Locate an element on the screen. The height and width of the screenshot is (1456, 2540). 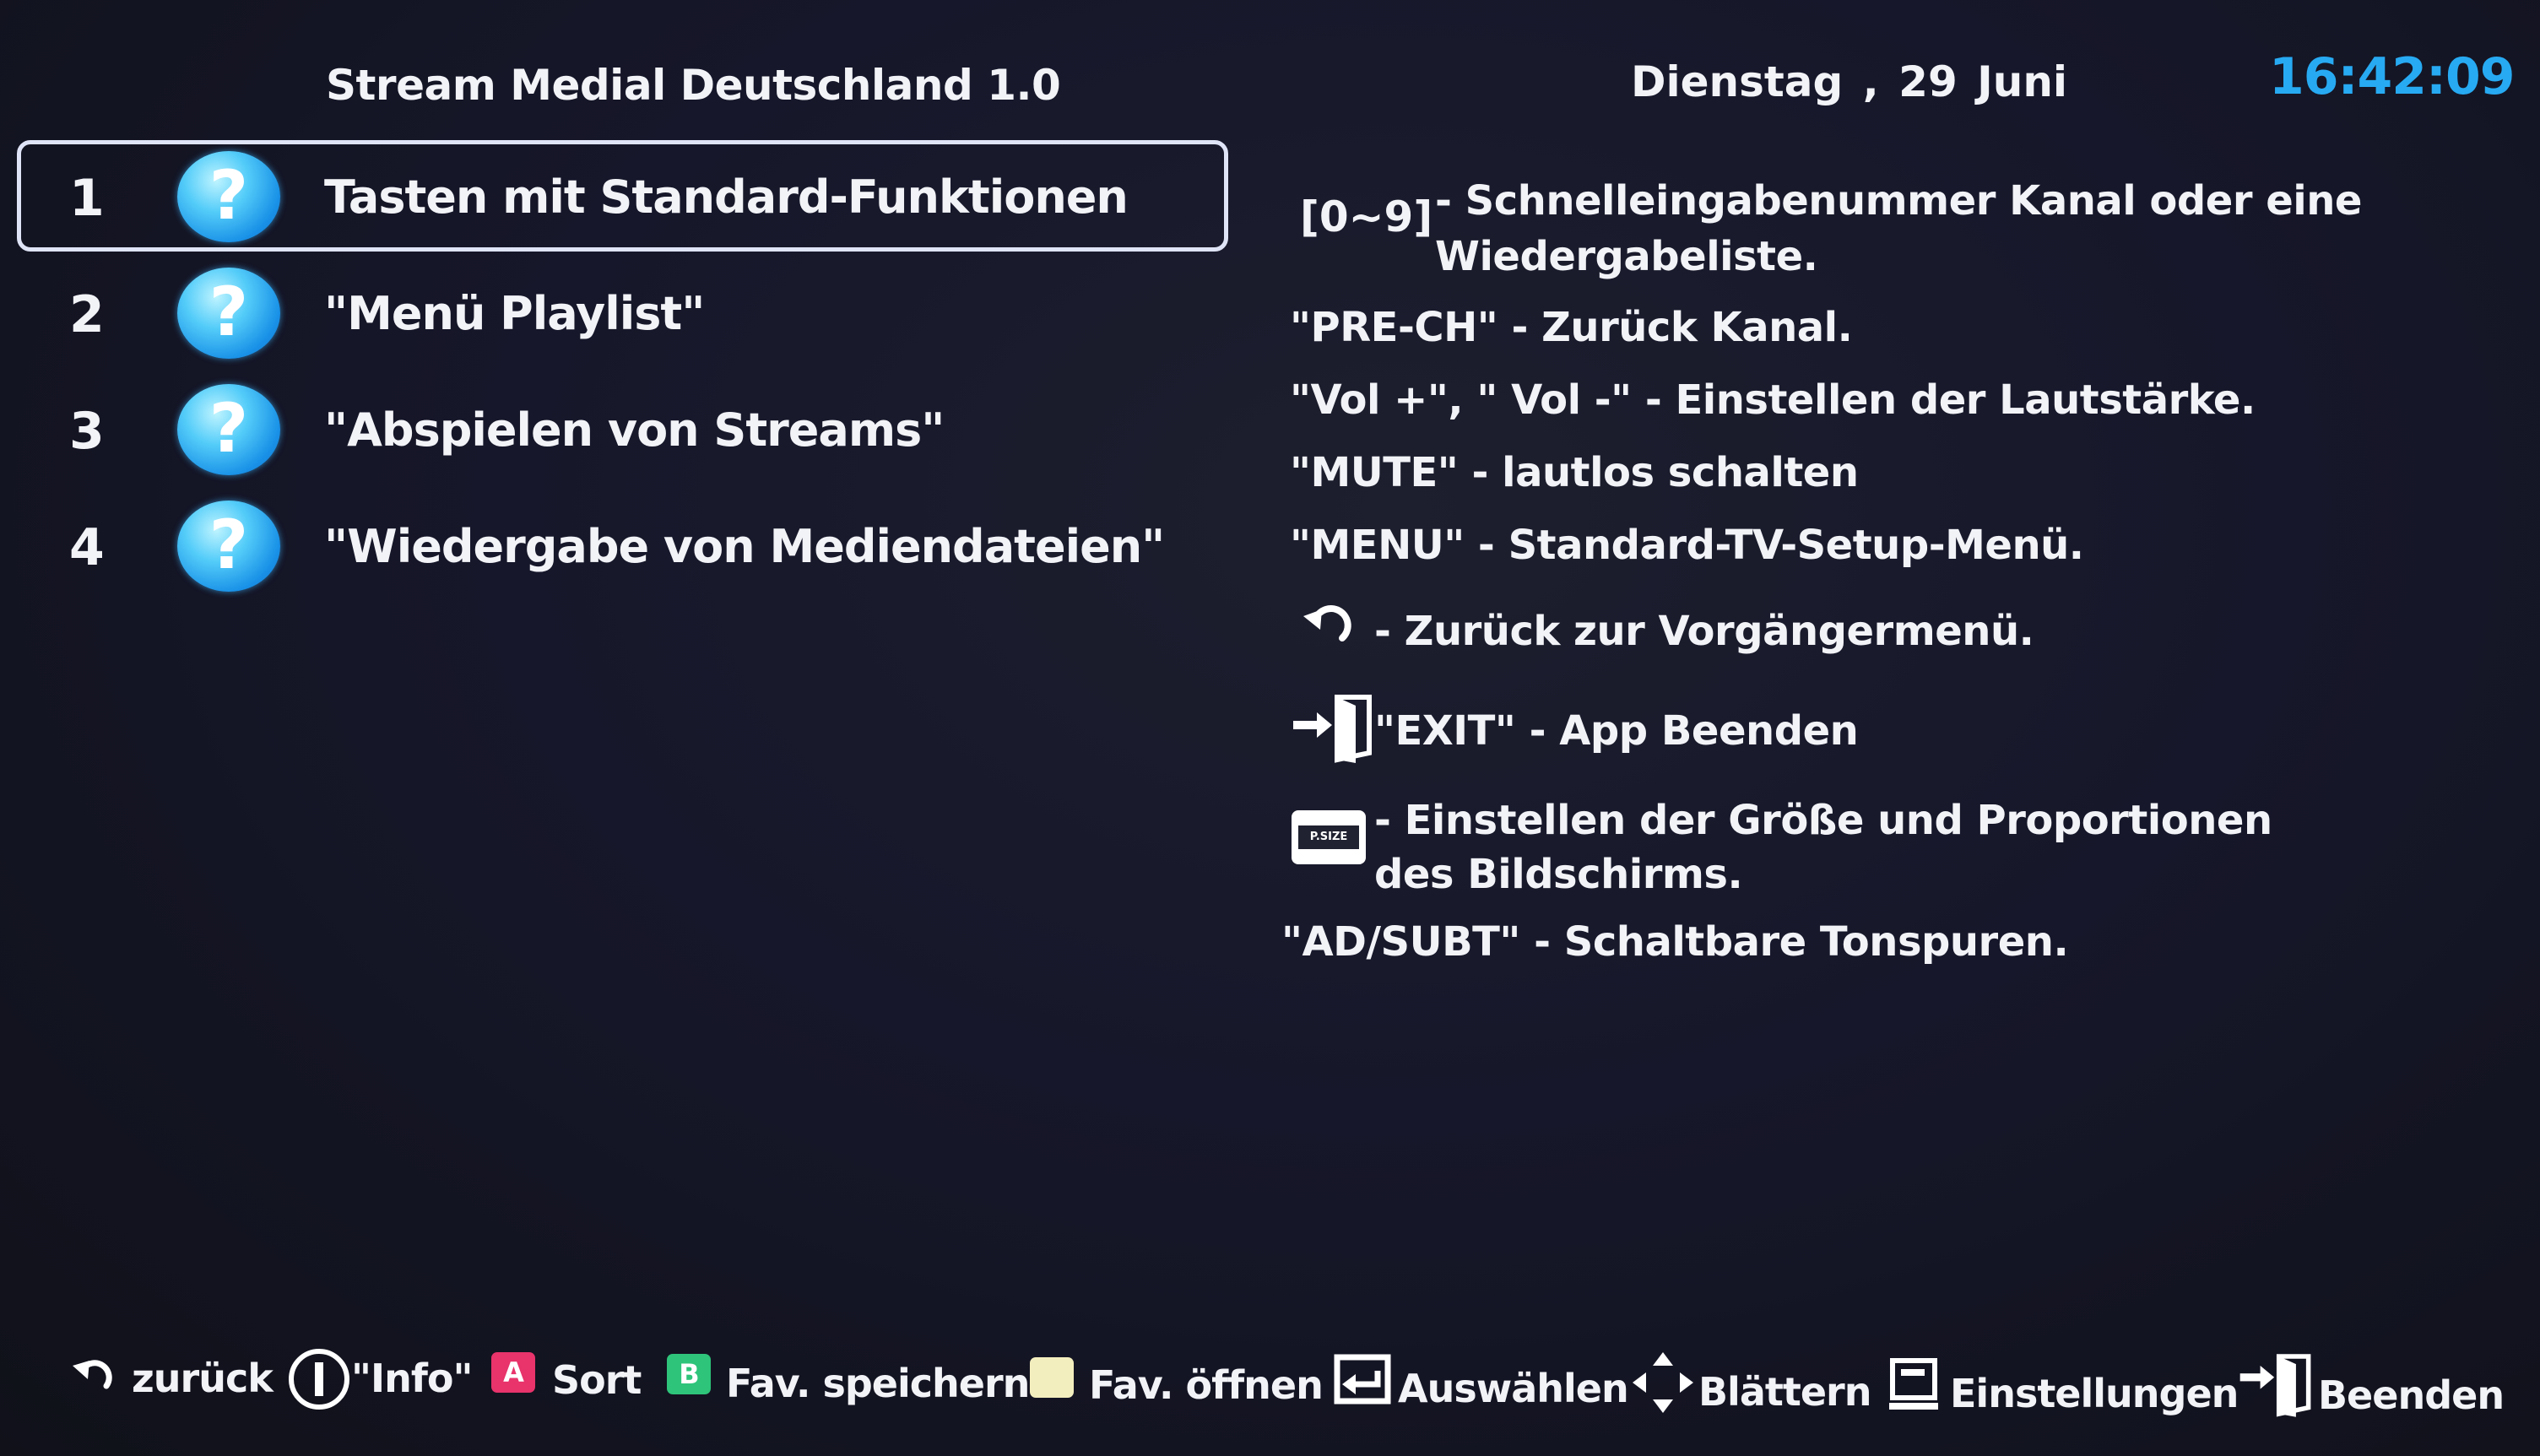
menu-item-standard-keys: 1 ? Tasten mit Standard-Funktionen is located at coordinates (624, 196).